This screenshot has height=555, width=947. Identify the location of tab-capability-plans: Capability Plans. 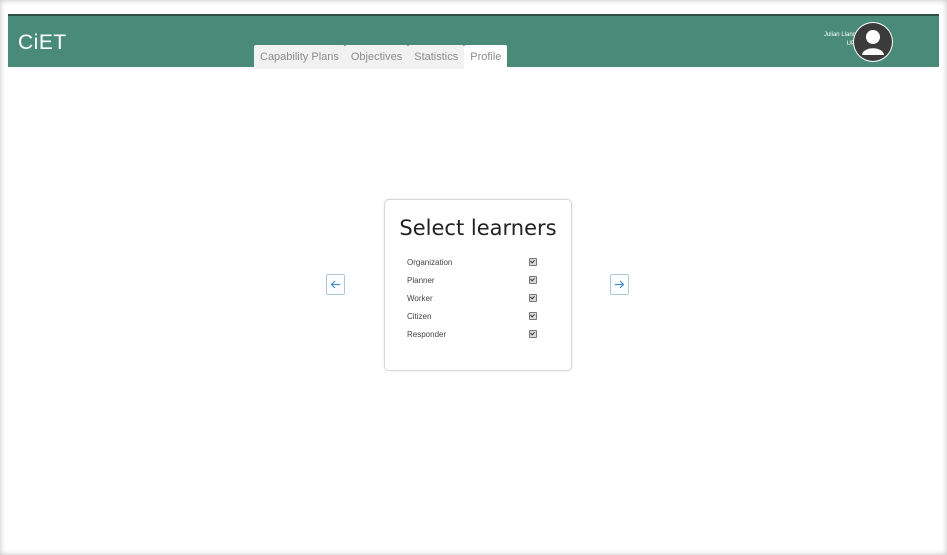
(299, 57).